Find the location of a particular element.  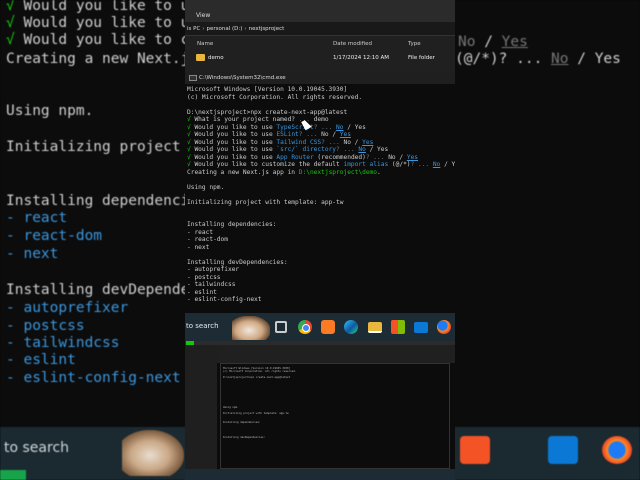

column-date-modified: Date modified is located at coordinates (352, 44).